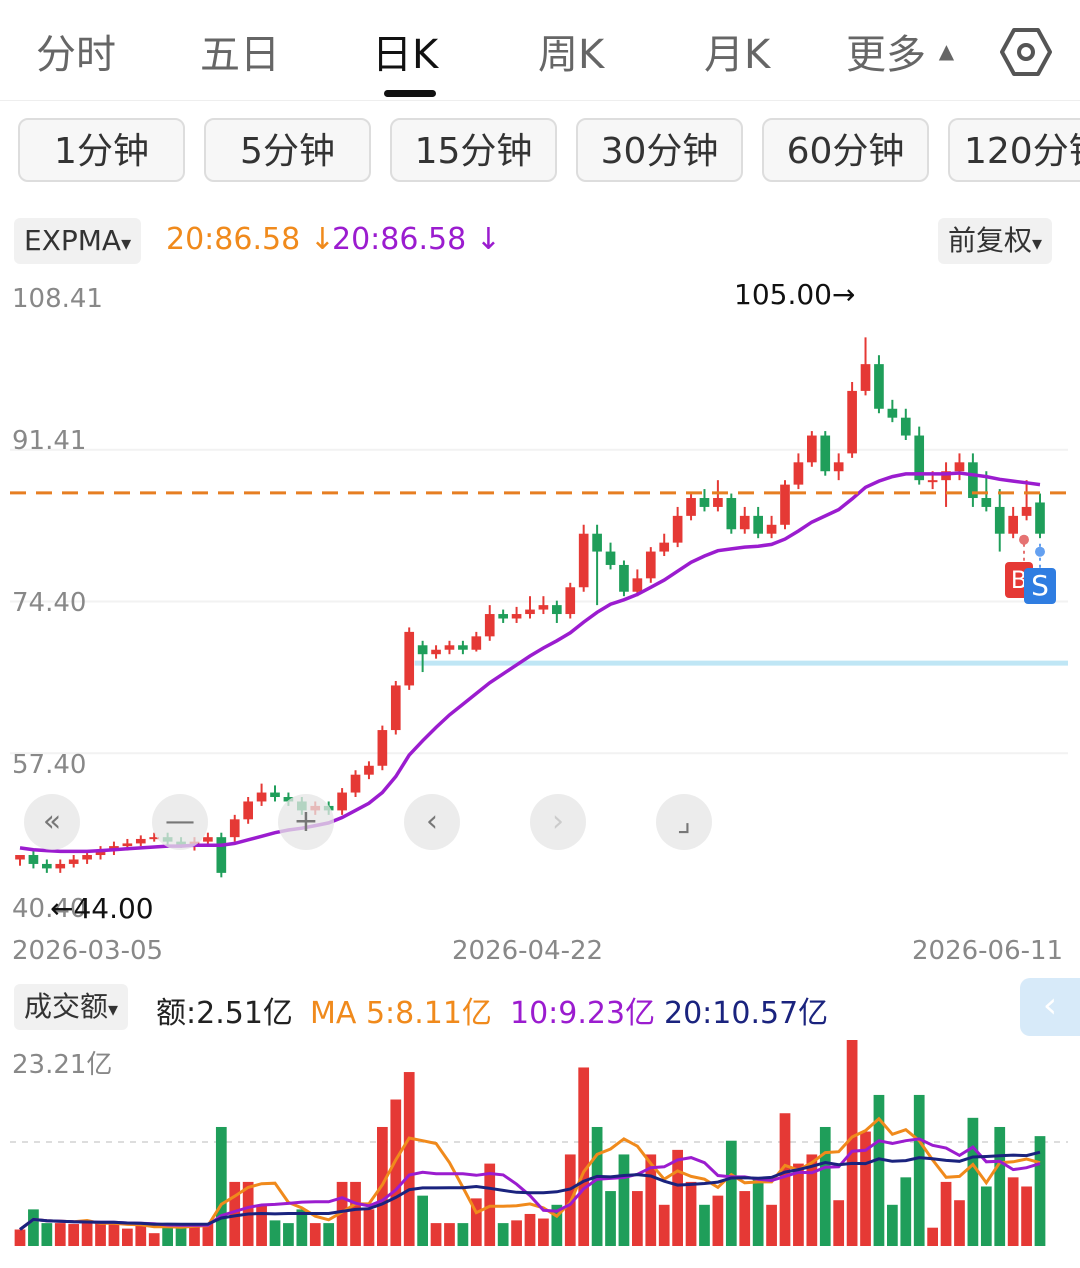  What do you see at coordinates (432, 822) in the screenshot?
I see `scroll-left-button: ‹` at bounding box center [432, 822].